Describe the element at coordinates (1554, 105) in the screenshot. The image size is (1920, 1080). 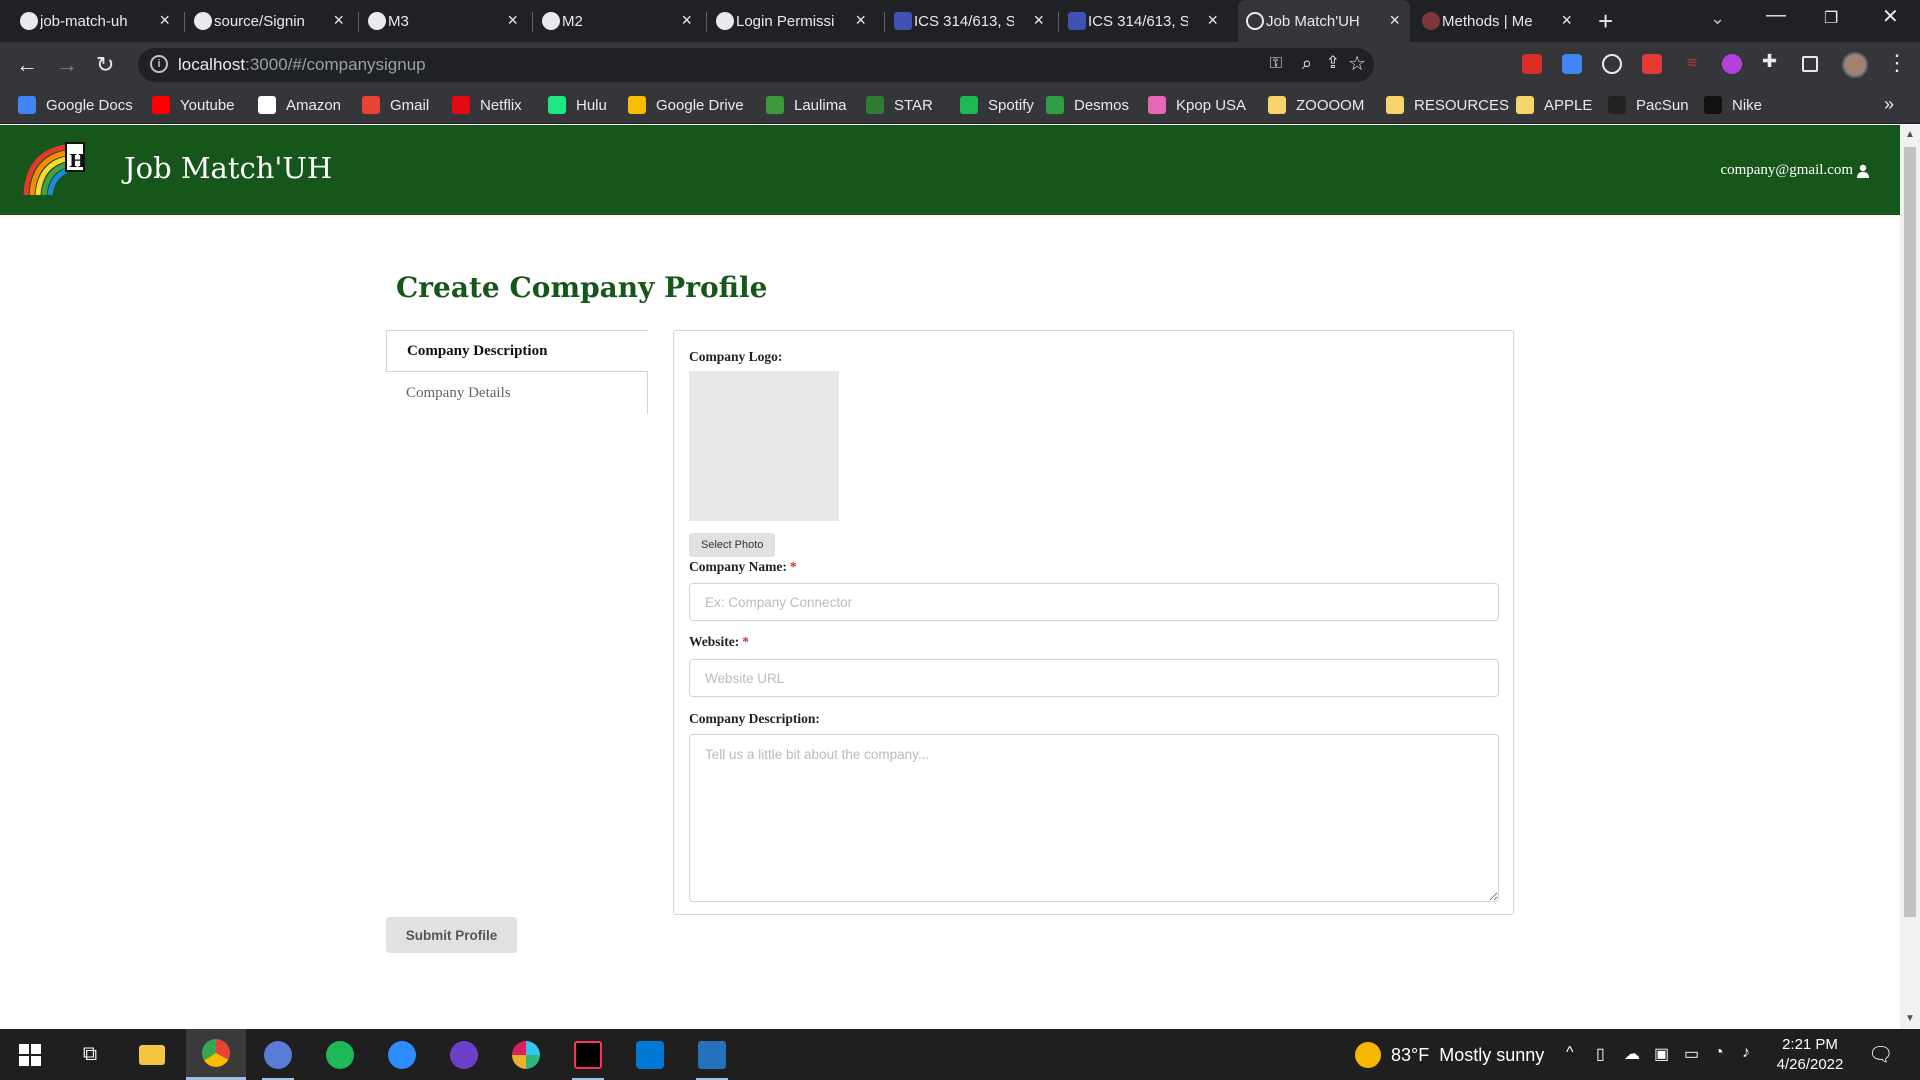
I see `bookmark-item: APPLE` at that location.